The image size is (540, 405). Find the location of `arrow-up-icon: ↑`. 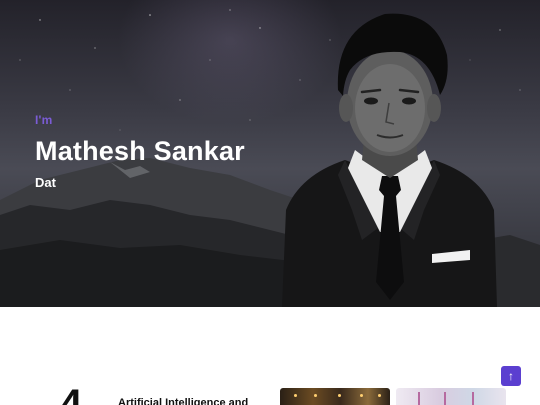

arrow-up-icon: ↑ is located at coordinates (511, 376).